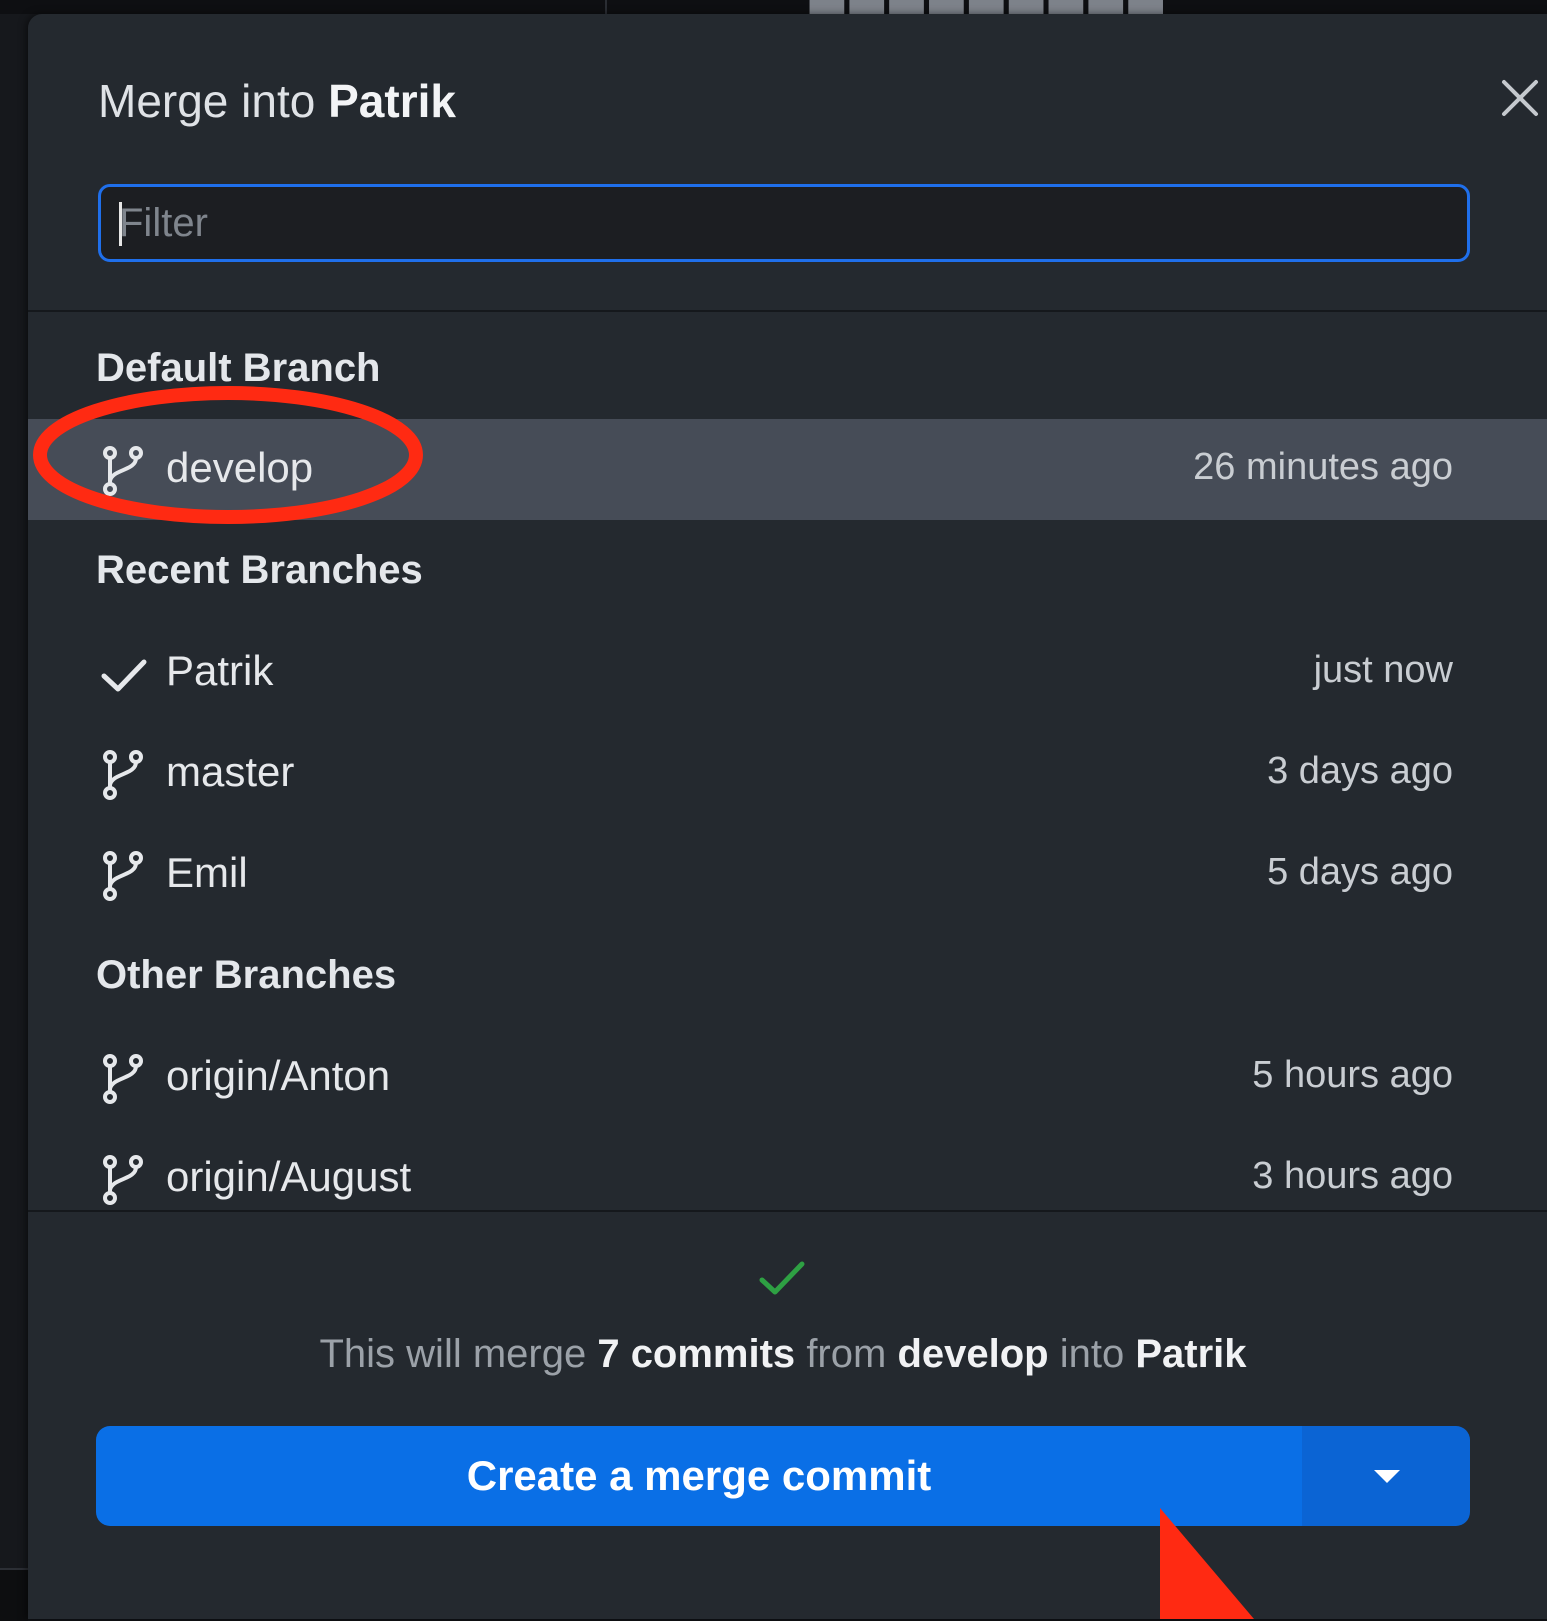  I want to click on branch-time: just now, so click(1383, 670).